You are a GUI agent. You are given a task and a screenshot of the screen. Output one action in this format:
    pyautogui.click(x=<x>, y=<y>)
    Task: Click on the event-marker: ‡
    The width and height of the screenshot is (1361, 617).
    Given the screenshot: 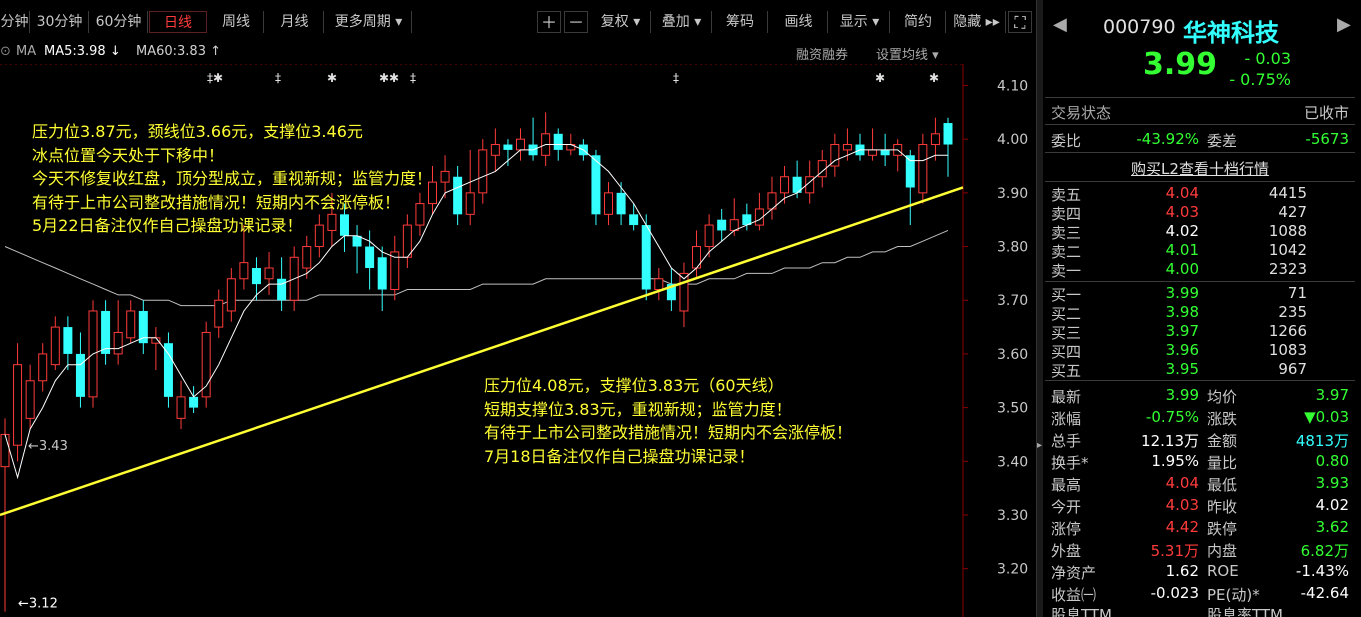 What is the action you would take?
    pyautogui.click(x=676, y=78)
    